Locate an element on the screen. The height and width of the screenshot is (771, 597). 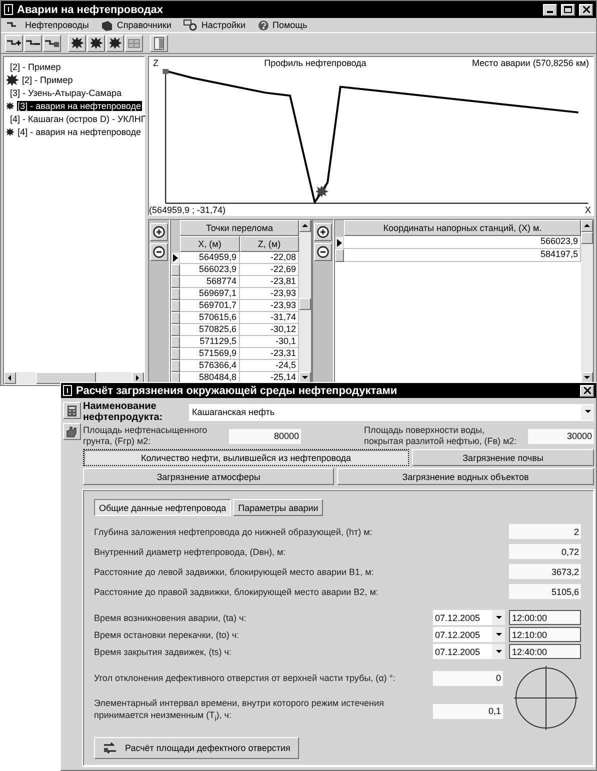
text-field: 0,1 is located at coordinates (468, 711).